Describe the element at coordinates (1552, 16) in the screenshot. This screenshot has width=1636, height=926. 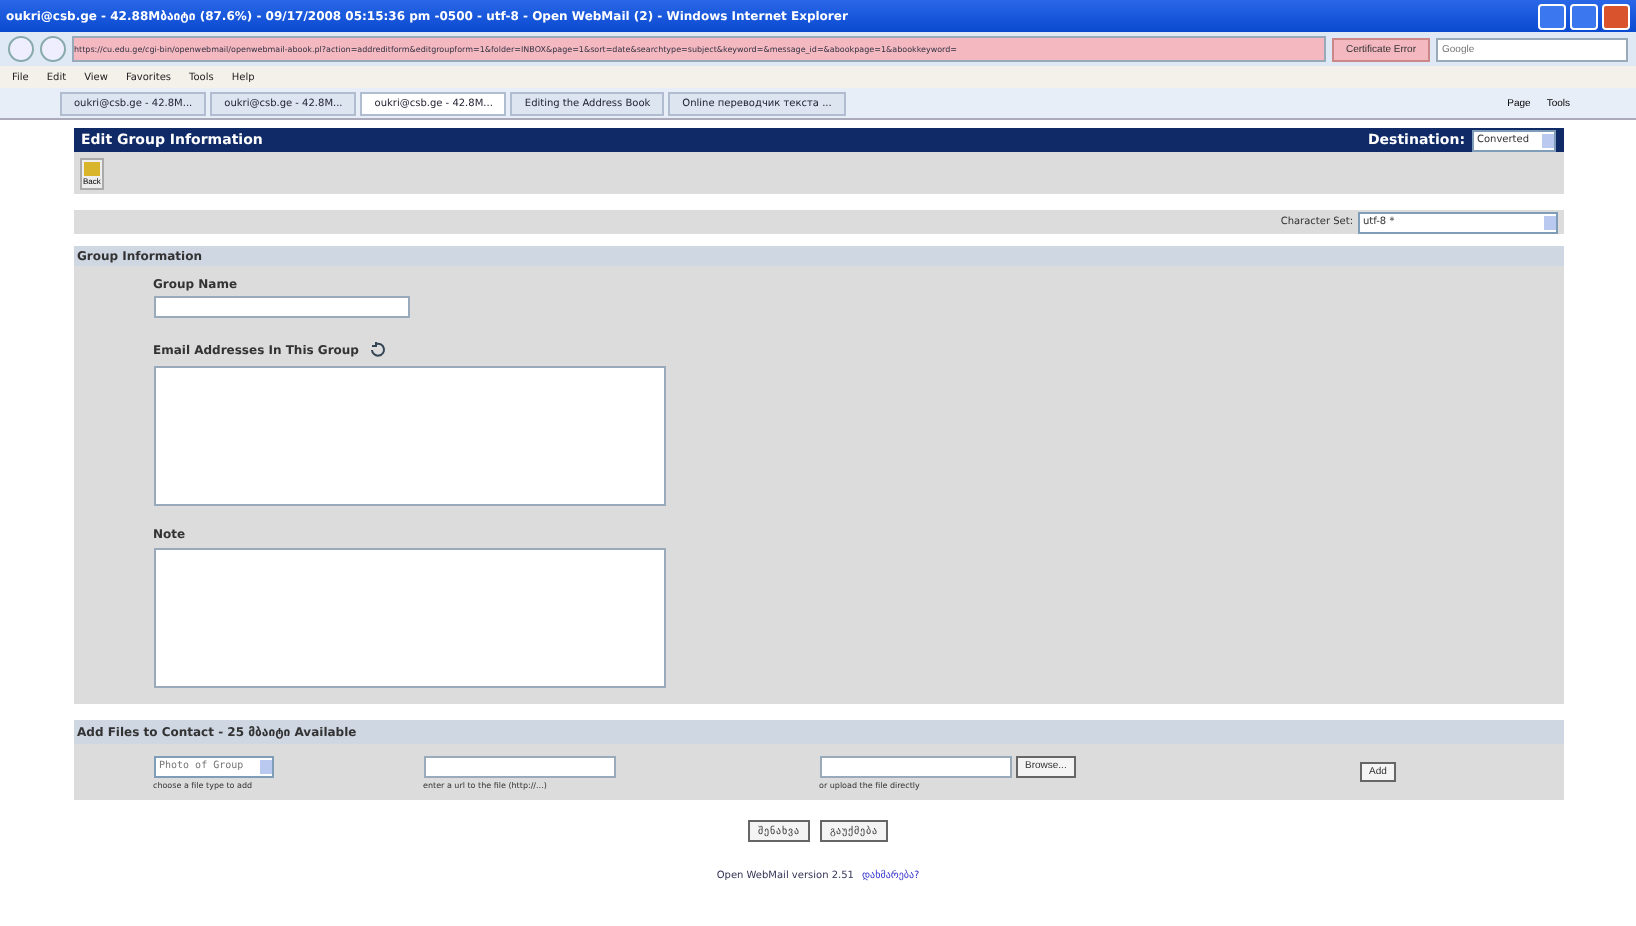
I see `minimize-button` at that location.